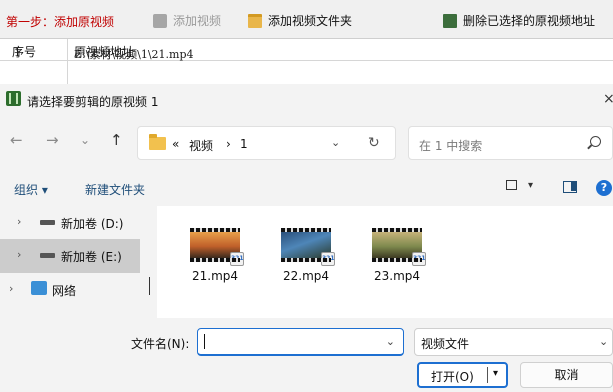 This screenshot has width=613, height=392. What do you see at coordinates (510, 143) in the screenshot?
I see `search-box: 在 1 中搜索` at bounding box center [510, 143].